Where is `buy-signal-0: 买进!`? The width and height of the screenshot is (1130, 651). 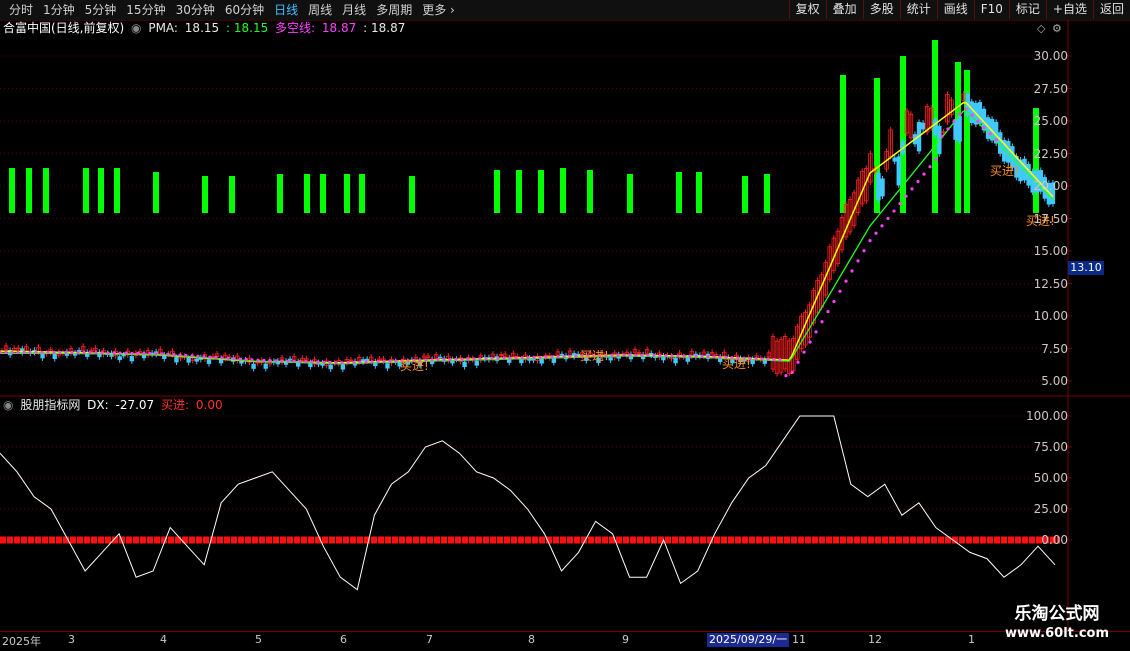
buy-signal-0: 买进! is located at coordinates (414, 366).